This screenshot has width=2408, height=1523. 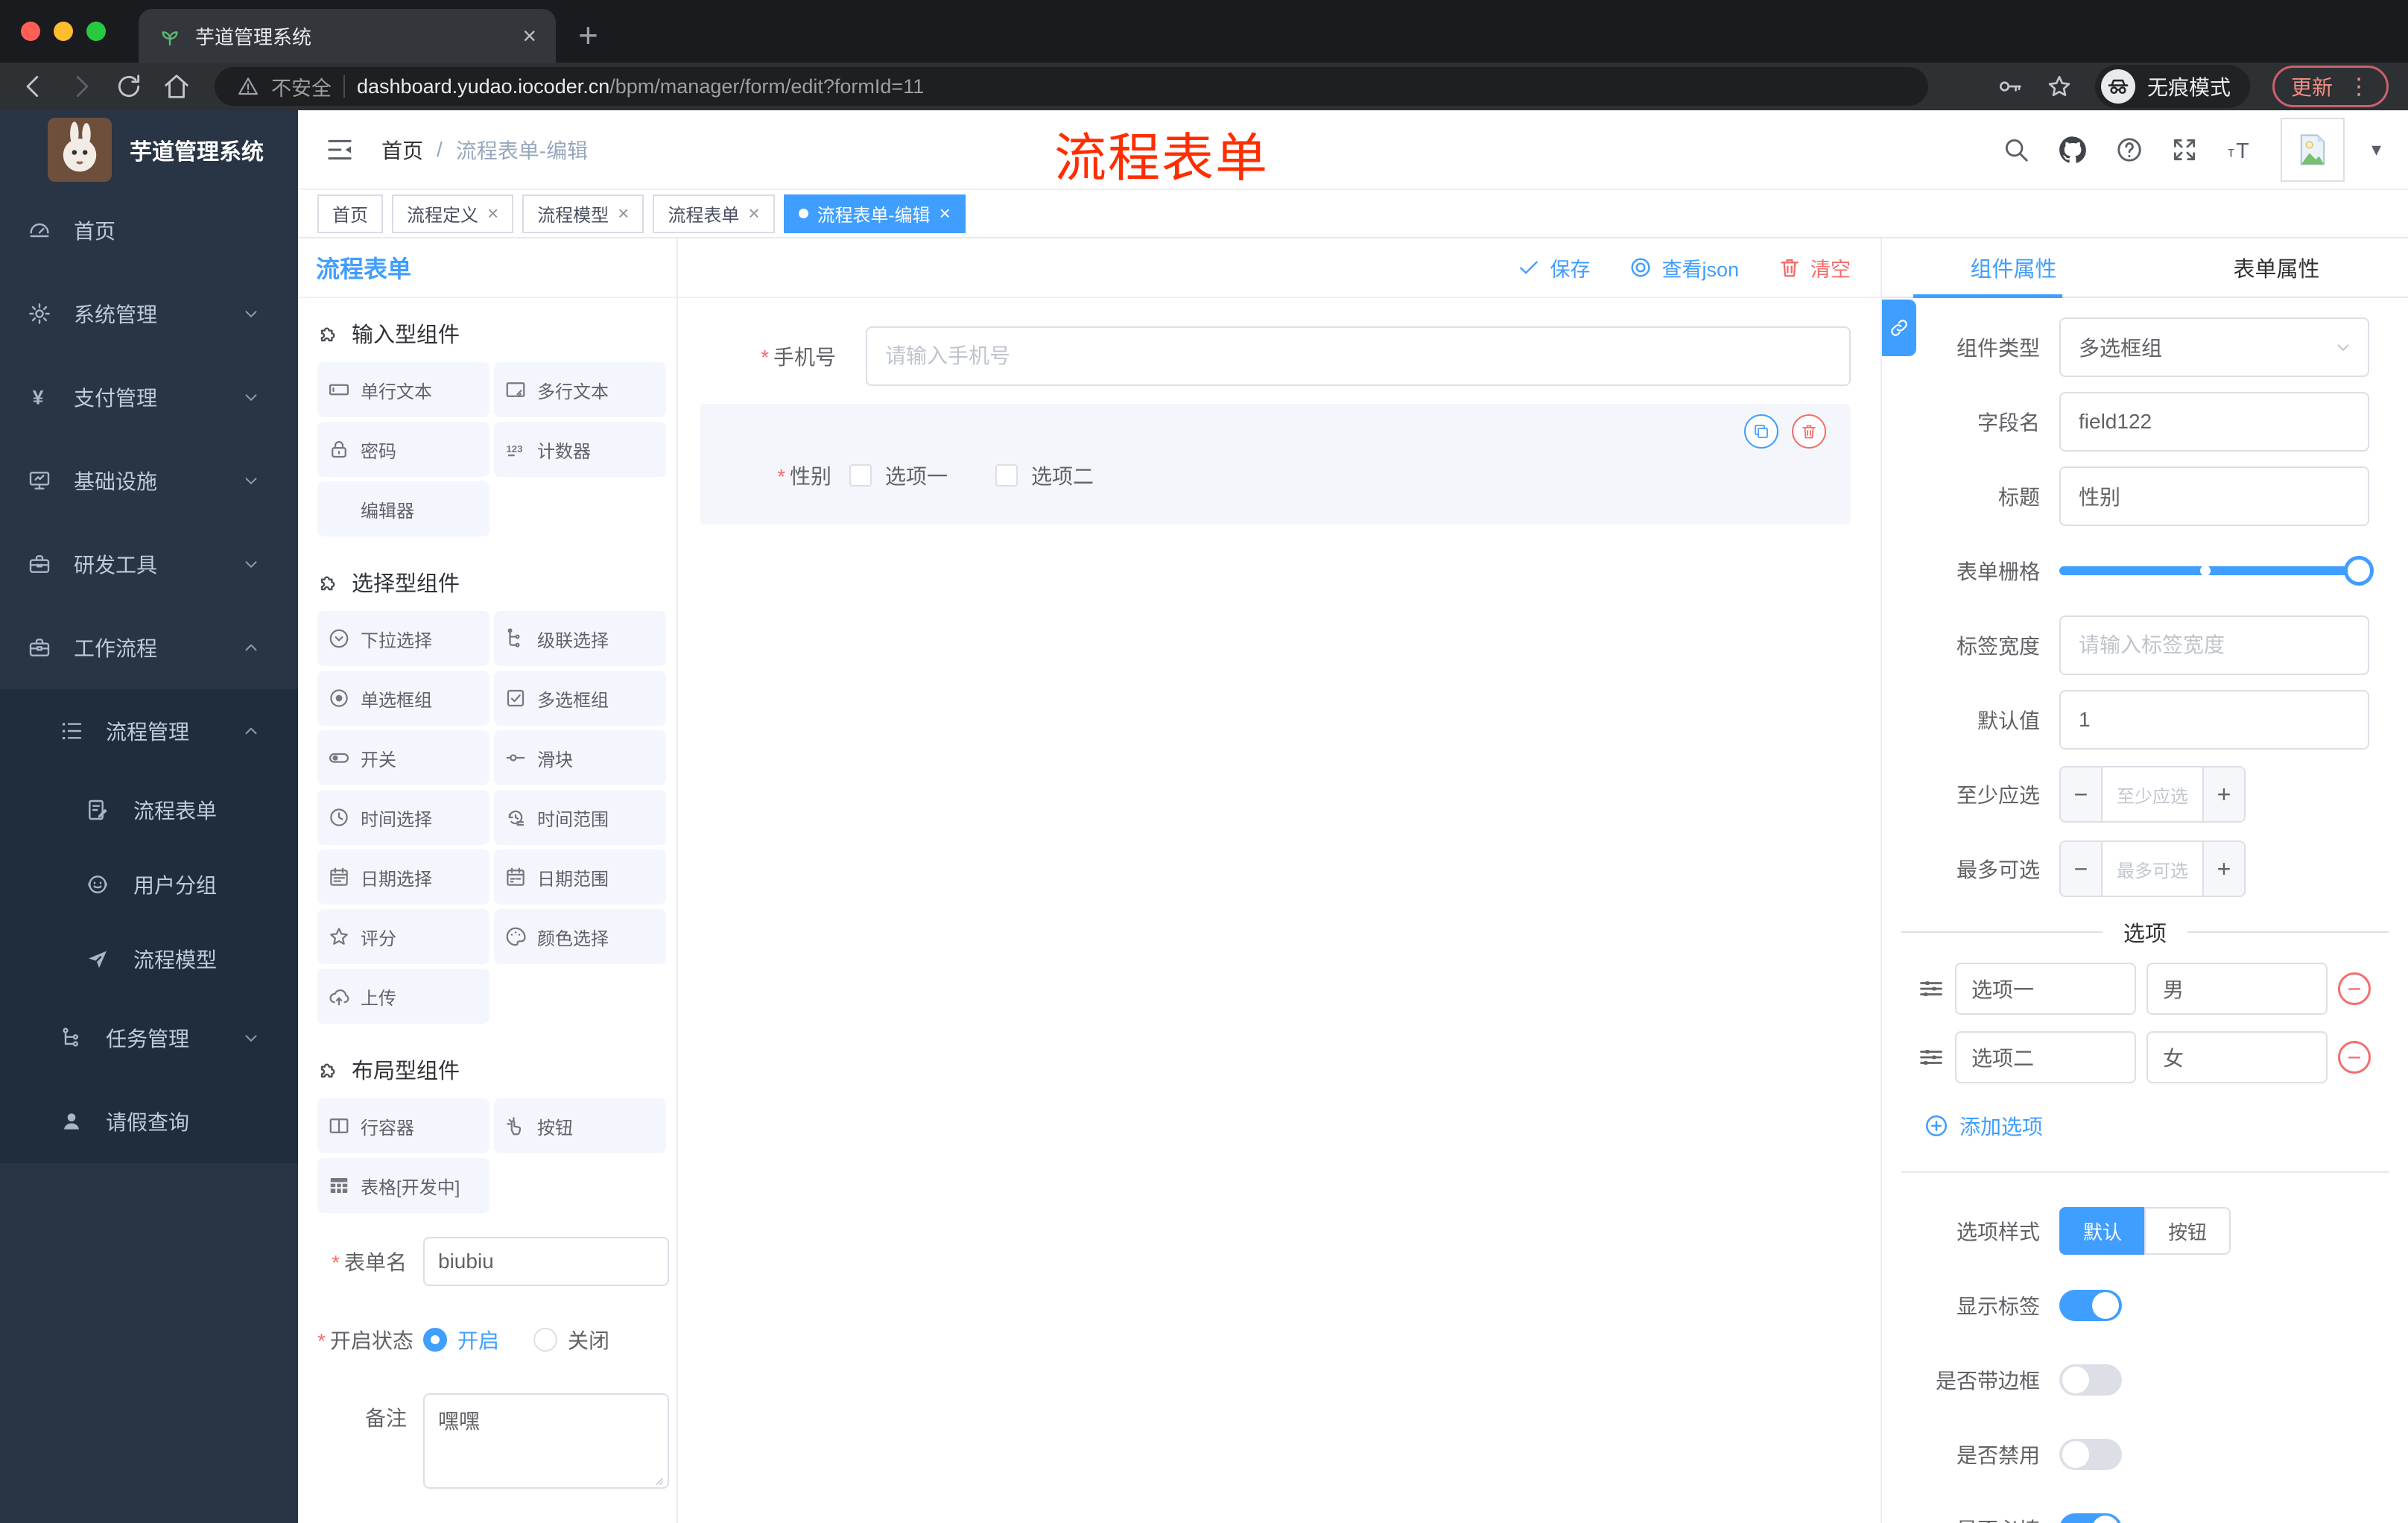 What do you see at coordinates (571, 1340) in the screenshot?
I see `radio-closed: 关闭` at bounding box center [571, 1340].